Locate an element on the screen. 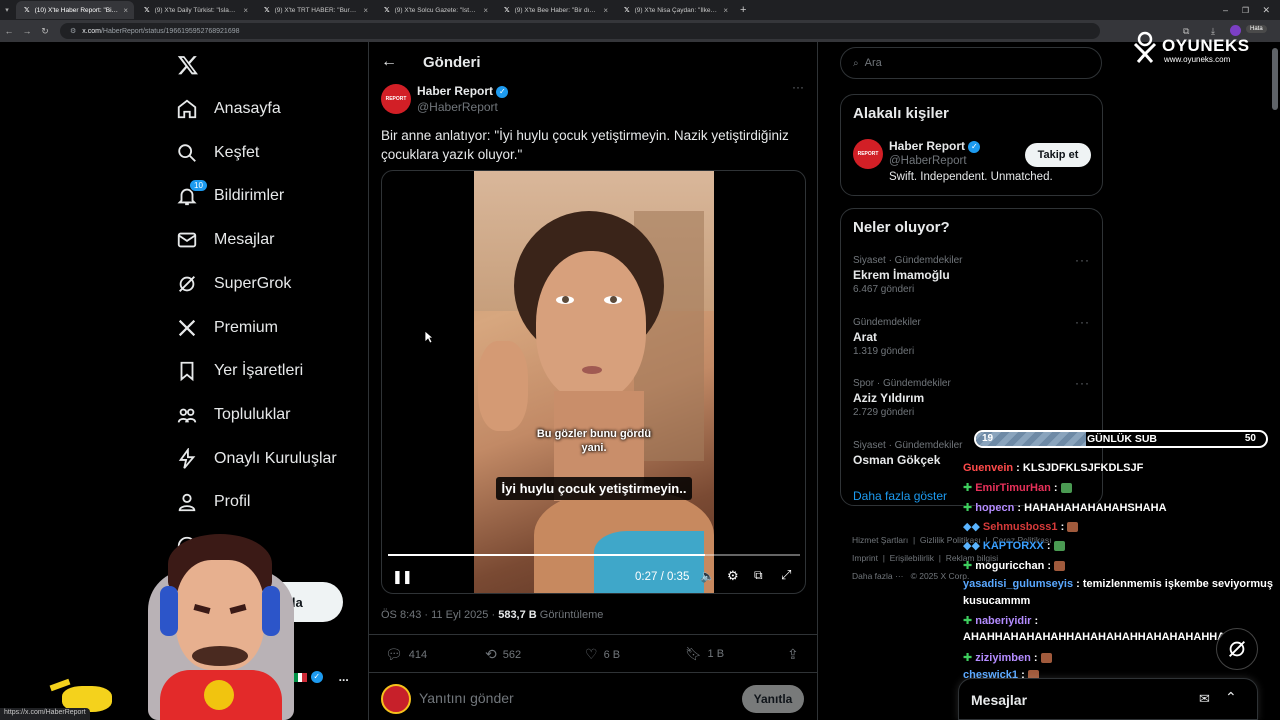 The width and height of the screenshot is (1280, 720). x-logo-icon is located at coordinates (188, 65).